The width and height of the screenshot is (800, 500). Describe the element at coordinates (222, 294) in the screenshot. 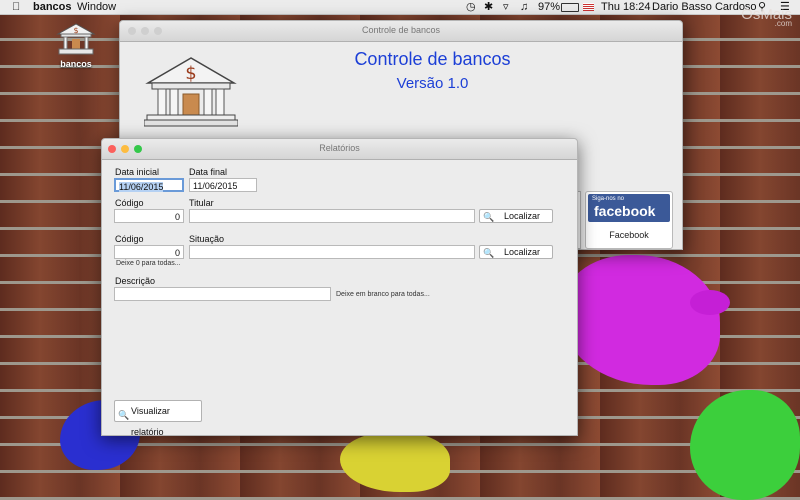

I see `descricao-field` at that location.